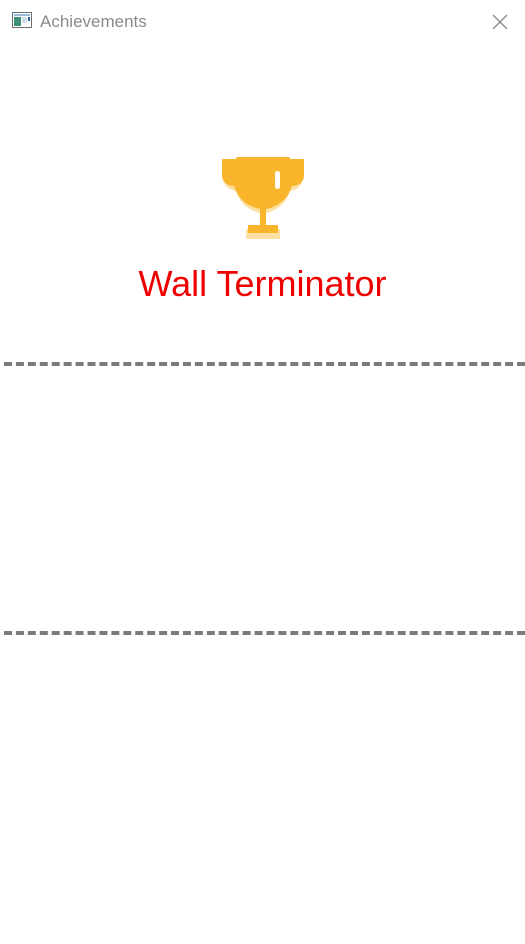 The image size is (525, 944). What do you see at coordinates (263, 198) in the screenshot?
I see `trophy-icon` at bounding box center [263, 198].